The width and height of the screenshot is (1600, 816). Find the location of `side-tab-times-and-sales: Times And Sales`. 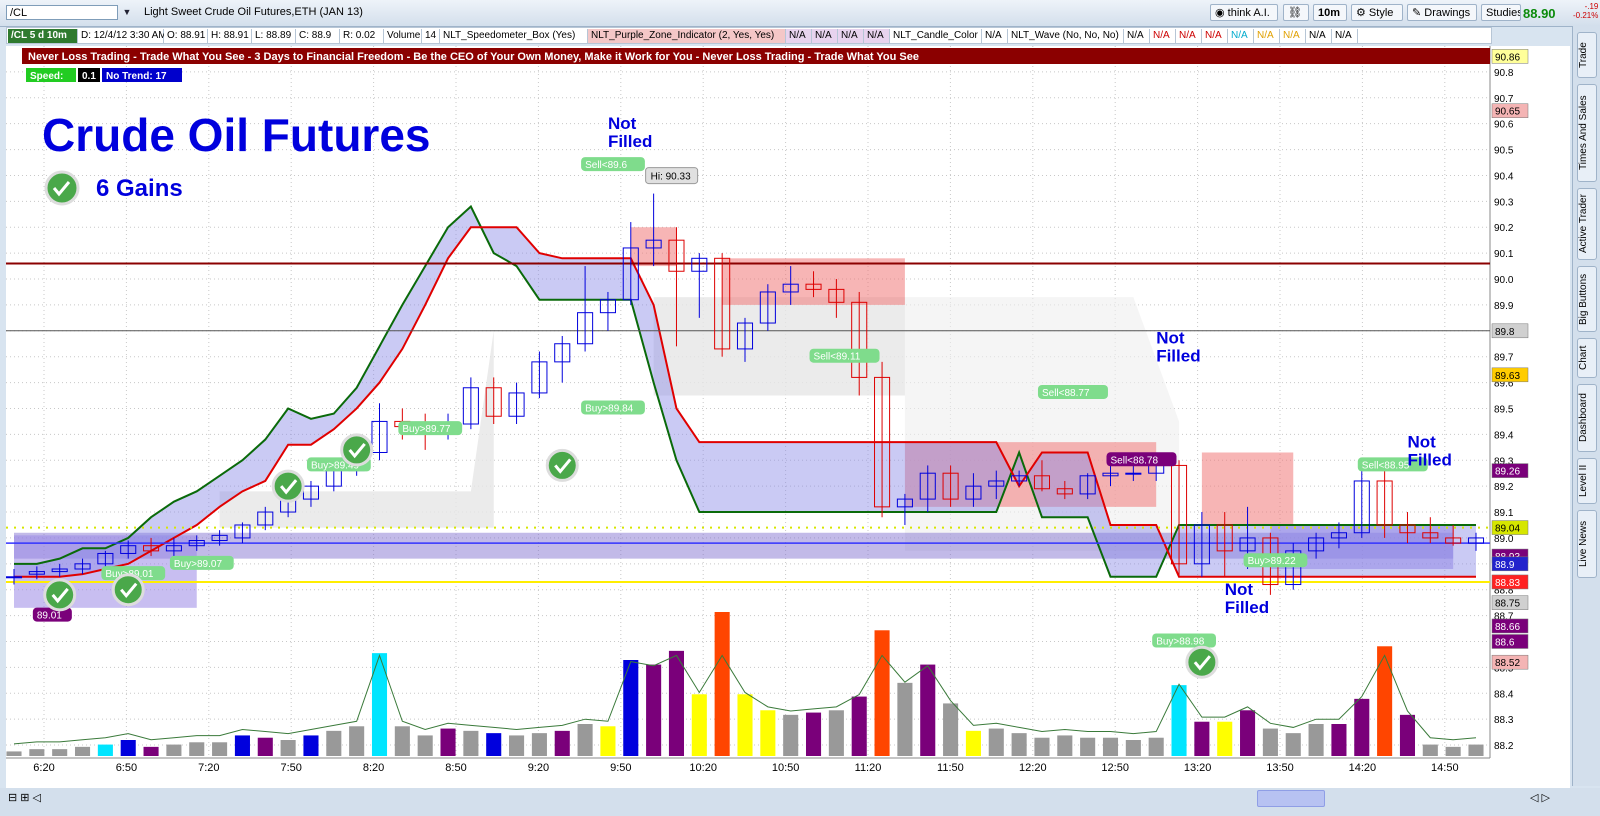

side-tab-times-and-sales: Times And Sales is located at coordinates (1587, 133).